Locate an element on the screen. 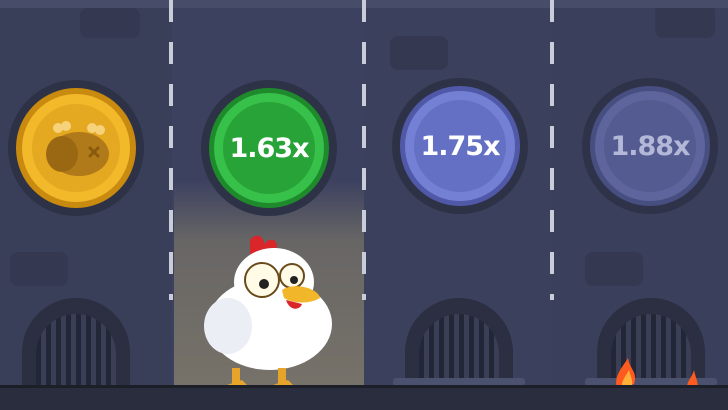 This screenshot has height=410, width=728. cooked-chicken-icon is located at coordinates (77, 148).